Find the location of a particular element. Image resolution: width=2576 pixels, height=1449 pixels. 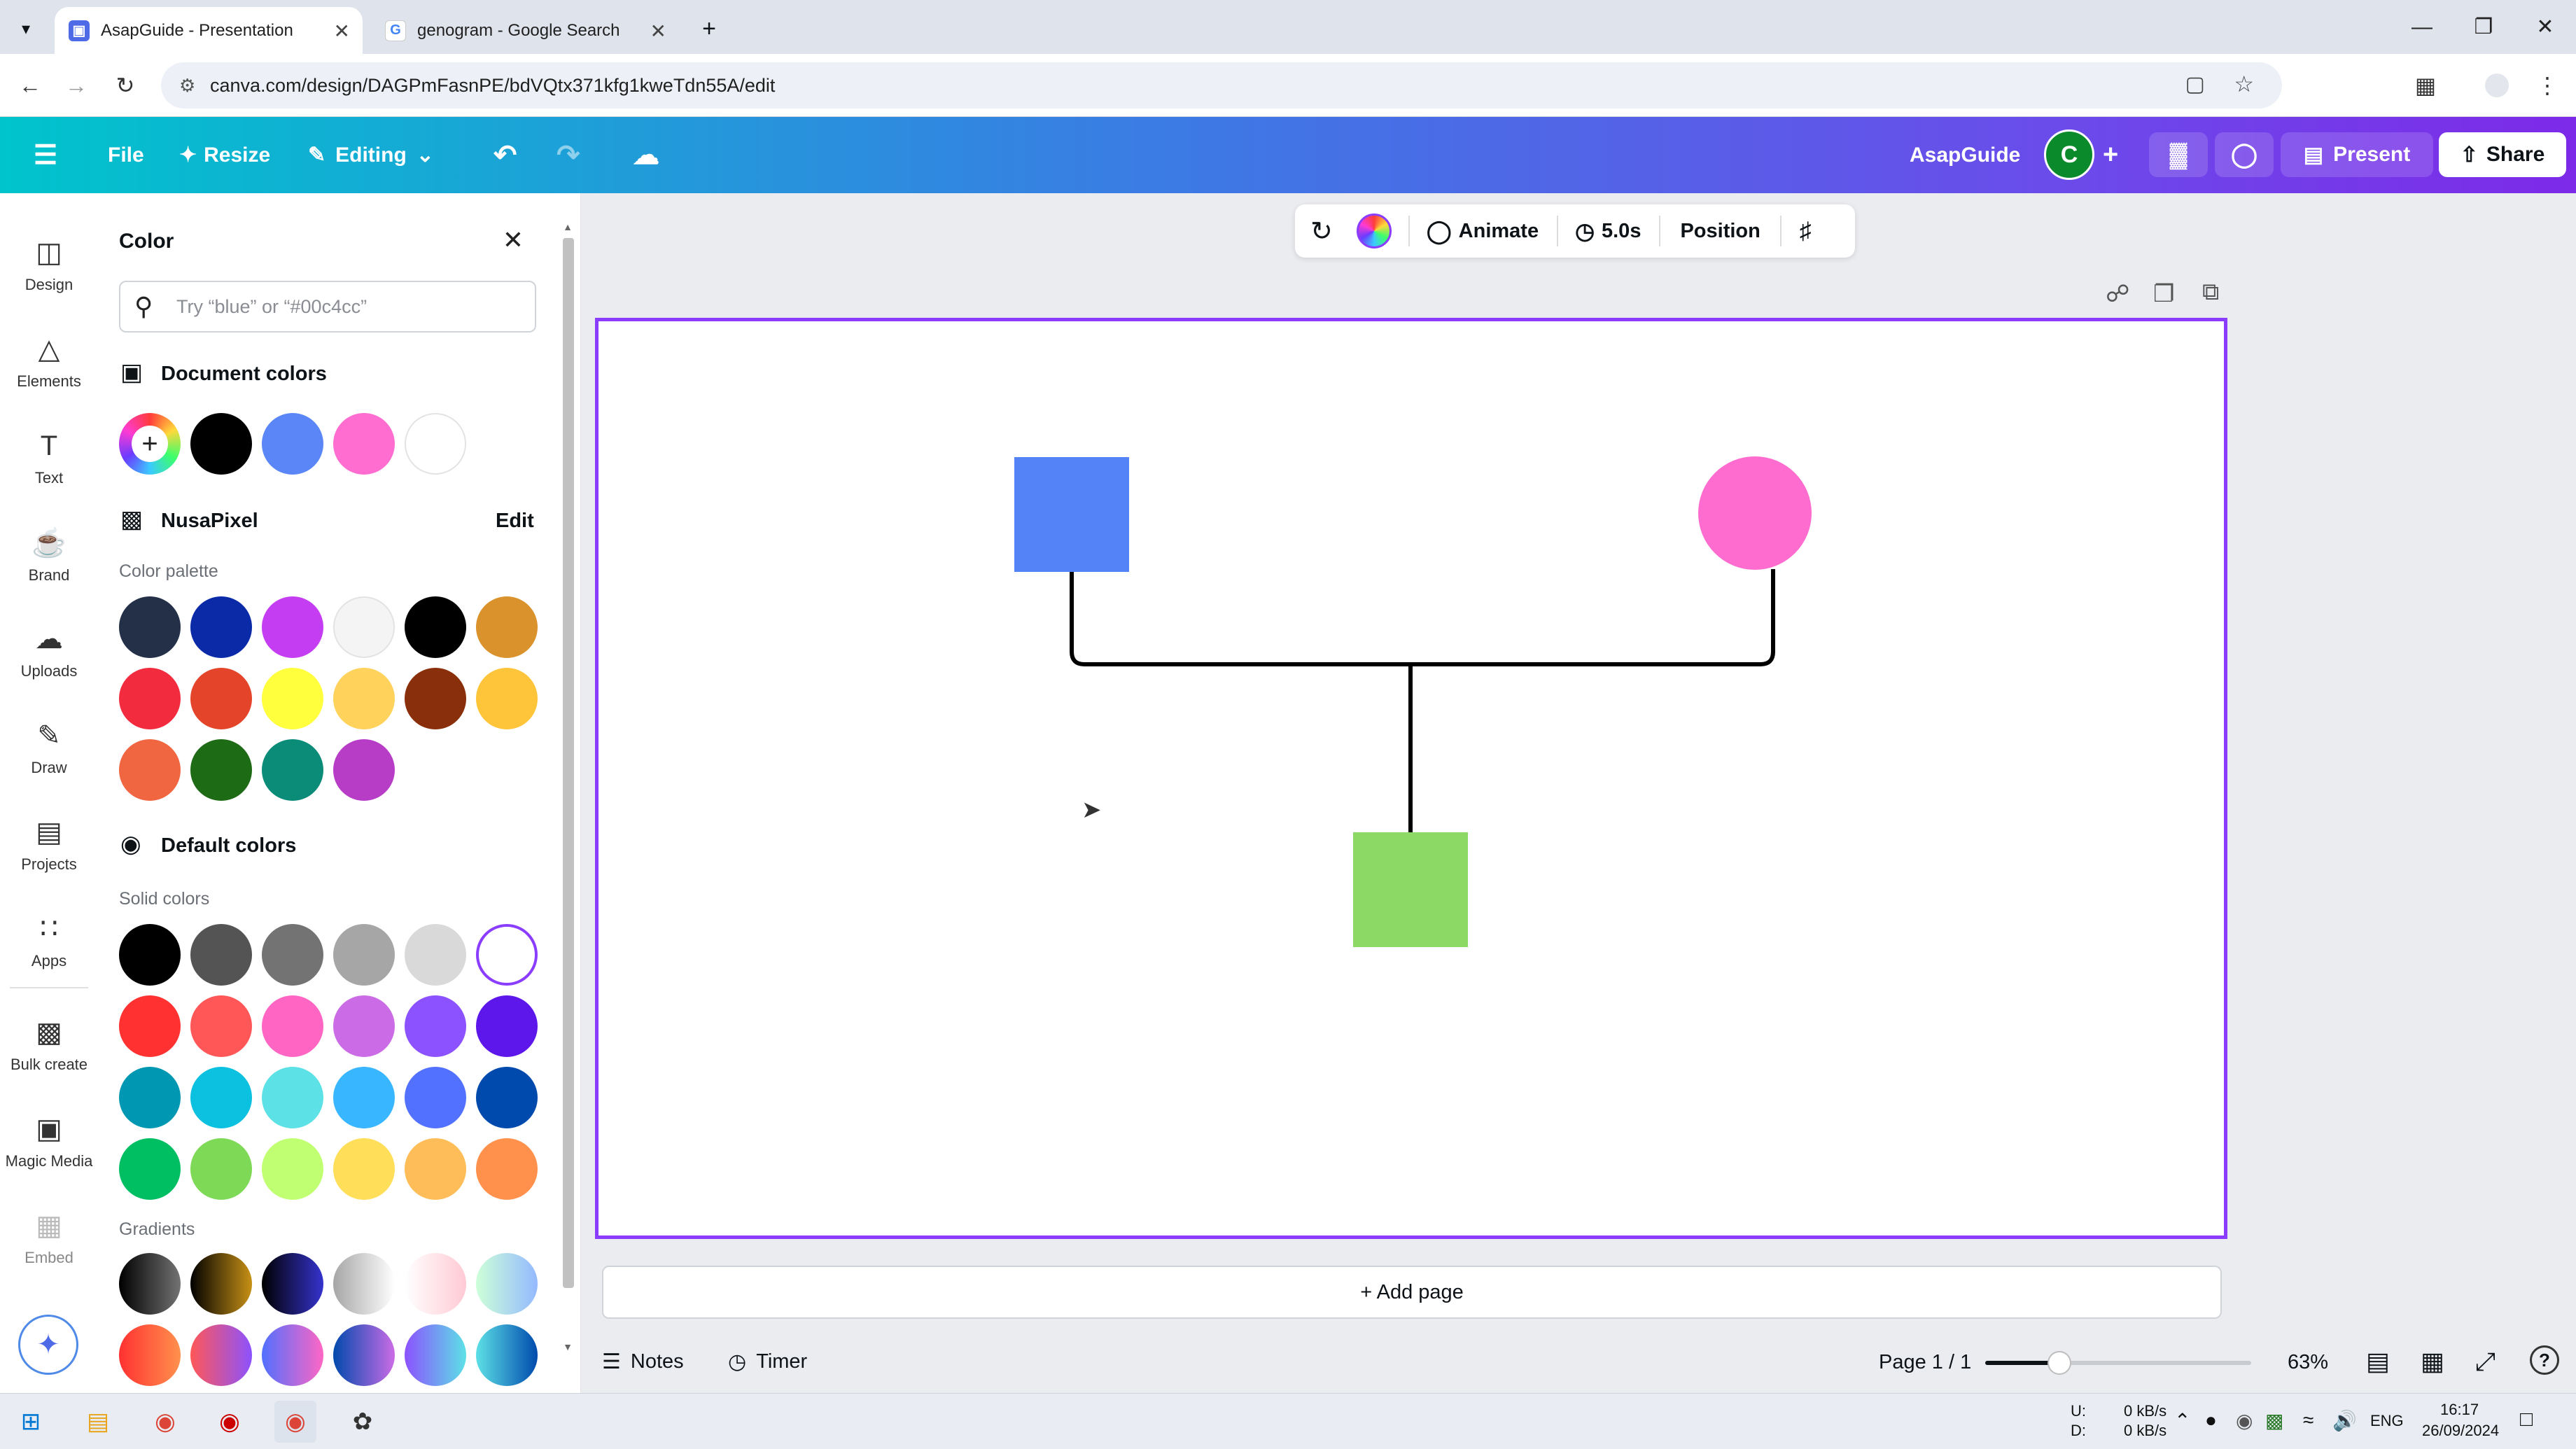

scroll-up-icon: ▲ is located at coordinates (567, 228).